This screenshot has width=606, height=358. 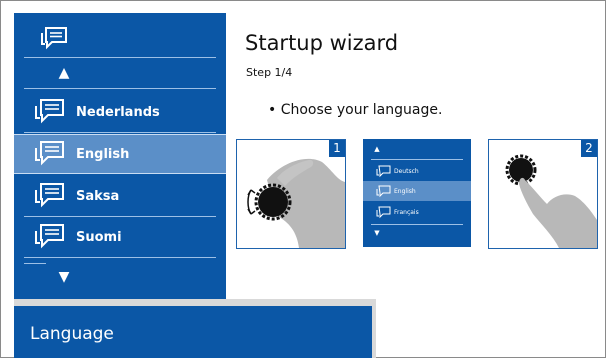 I want to click on language-label: English, so click(x=103, y=154).